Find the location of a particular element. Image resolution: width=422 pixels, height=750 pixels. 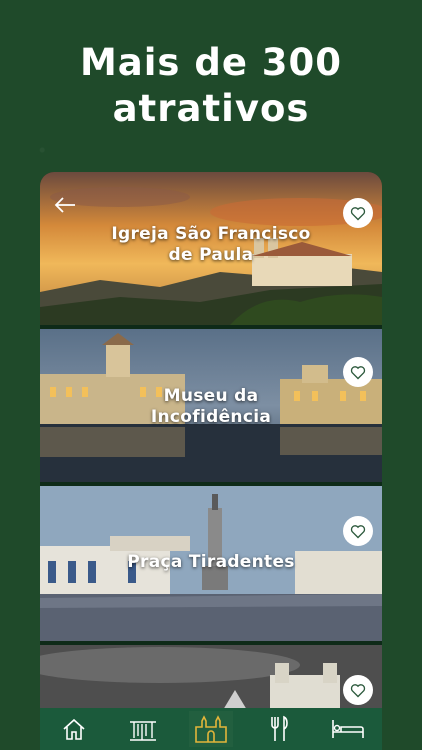

tab-restaurants is located at coordinates (279, 729).